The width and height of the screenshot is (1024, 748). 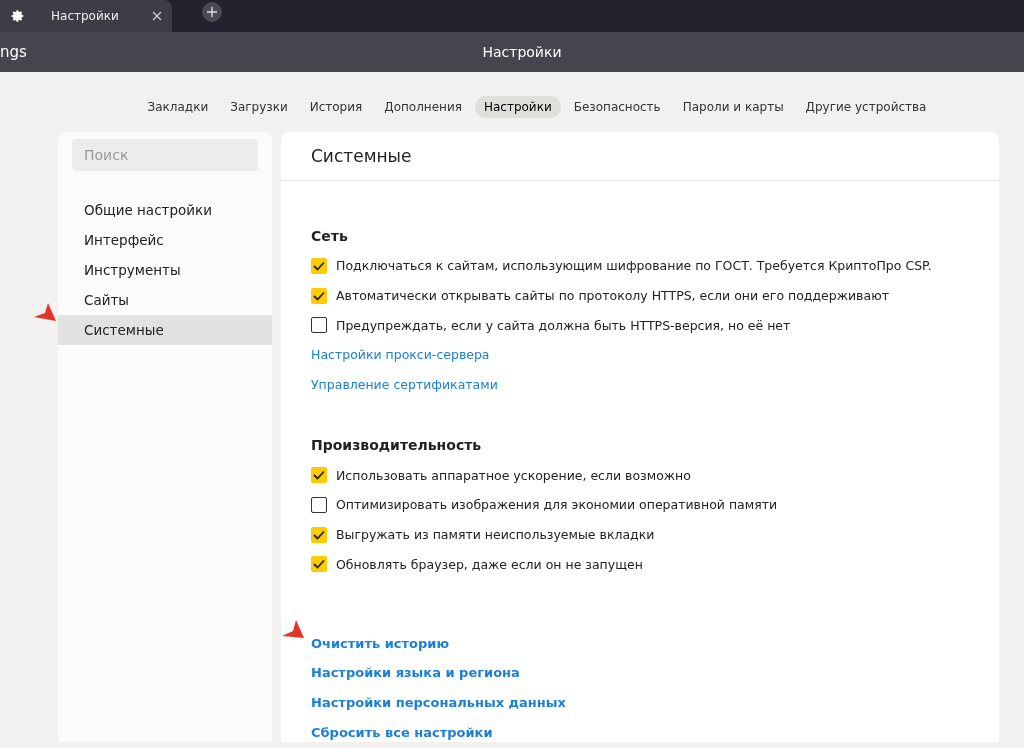 What do you see at coordinates (165, 300) in the screenshot?
I see `sidebar-item: Сайты` at bounding box center [165, 300].